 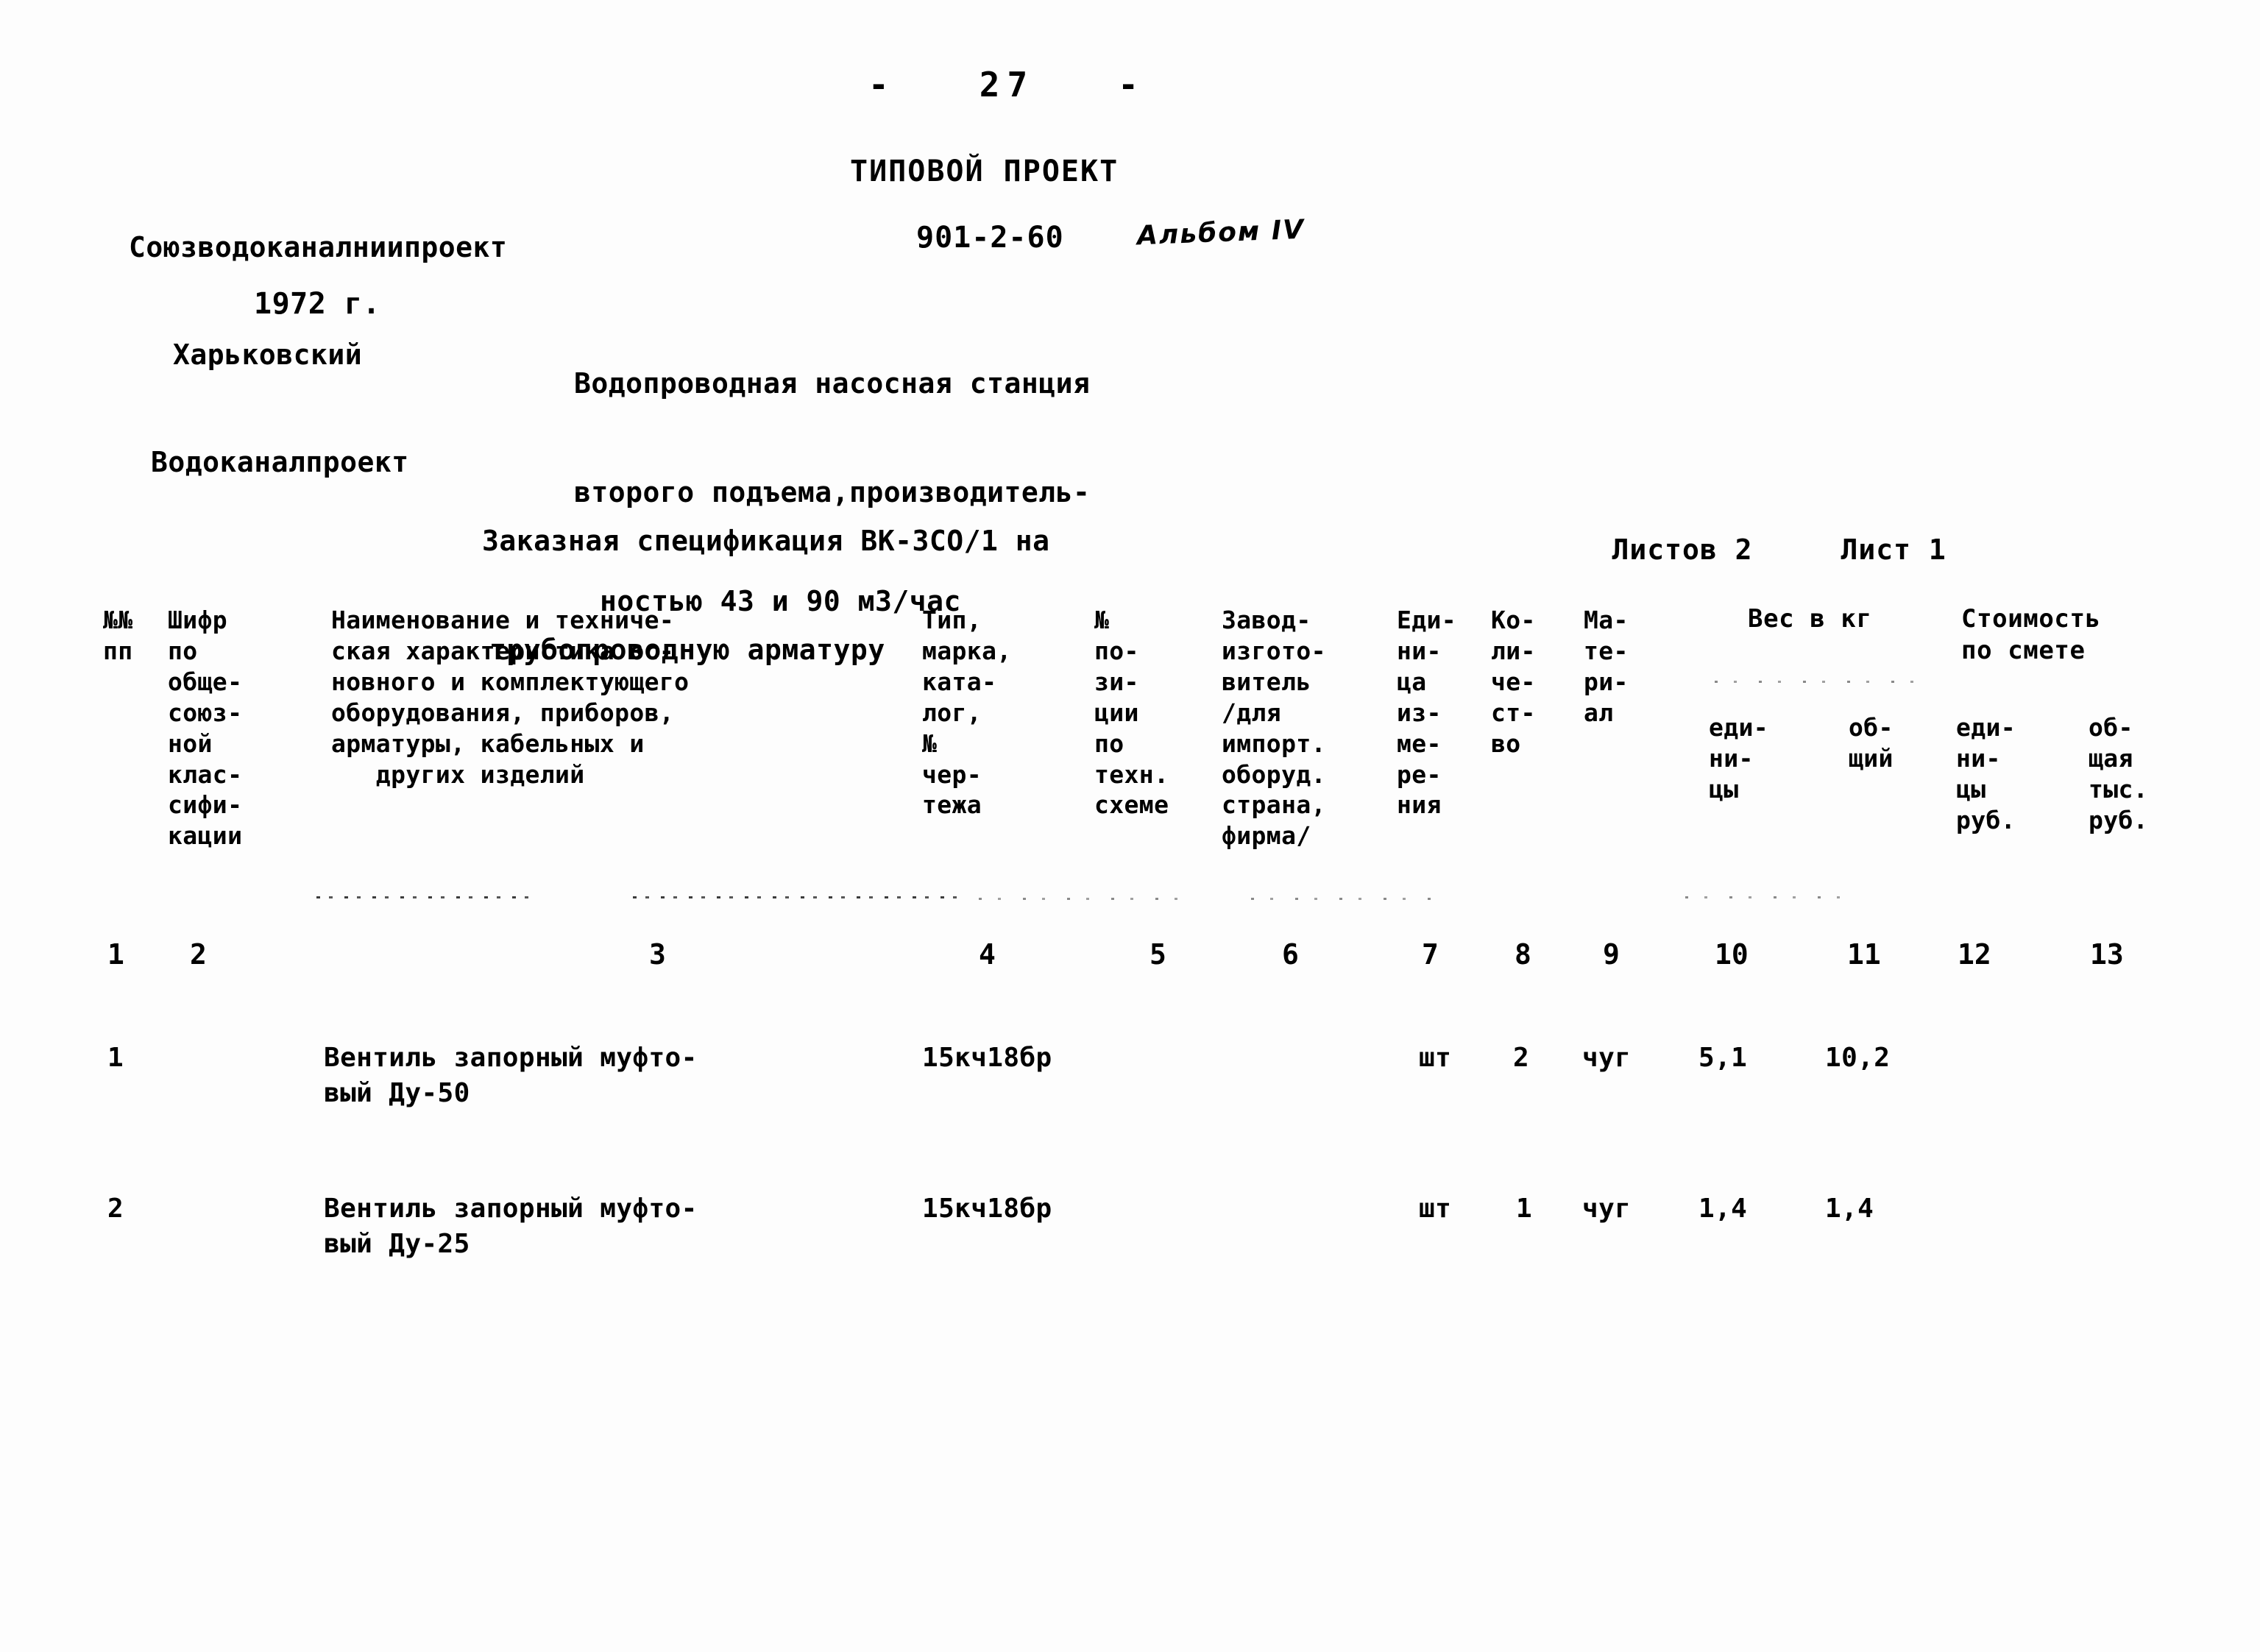 I want to click on specification-caption-line-1: Заказная спецификация ВК-3СО/1 на, so click(x=766, y=540).